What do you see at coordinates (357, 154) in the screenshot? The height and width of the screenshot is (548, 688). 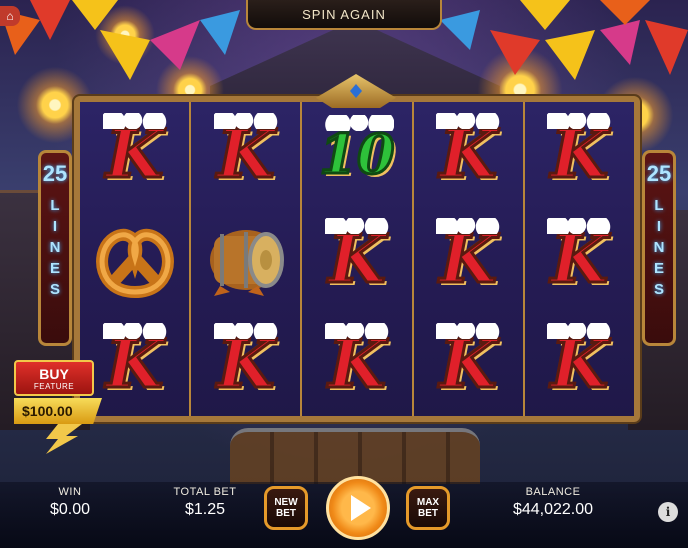 I see `symbol-10: 10` at bounding box center [357, 154].